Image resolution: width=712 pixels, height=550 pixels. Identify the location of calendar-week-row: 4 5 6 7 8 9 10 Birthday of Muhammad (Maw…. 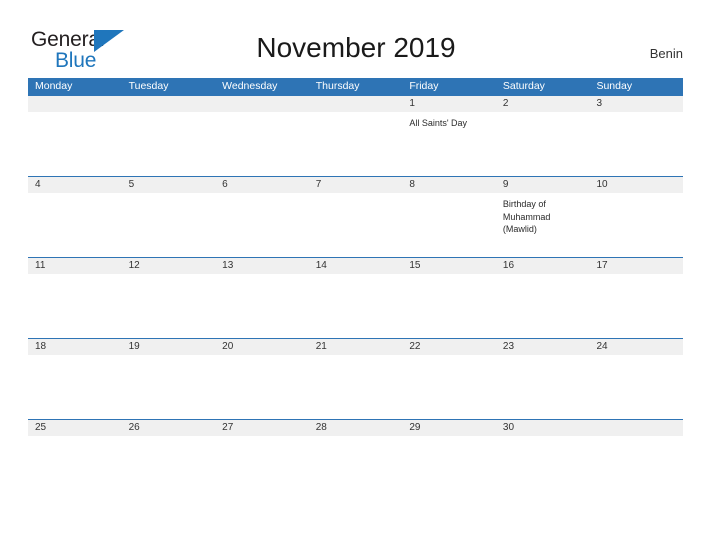
(355, 216).